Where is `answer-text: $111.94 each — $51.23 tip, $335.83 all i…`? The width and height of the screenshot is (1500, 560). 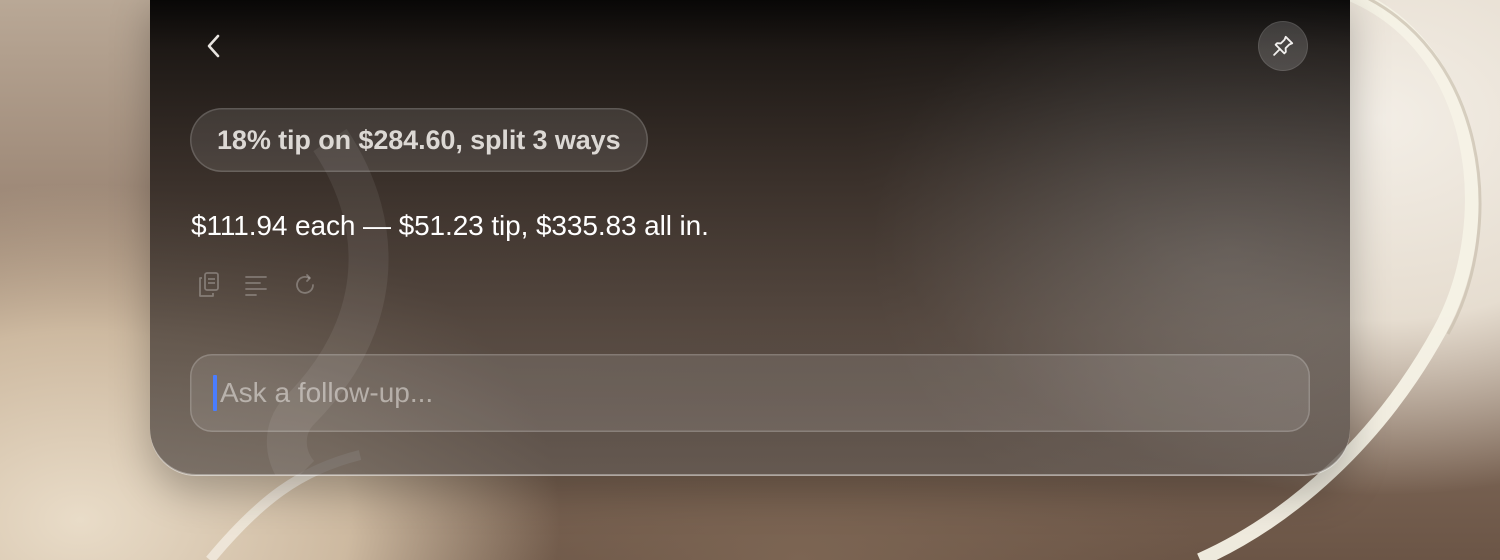
answer-text: $111.94 each — $51.23 tip, $335.83 all i… is located at coordinates (450, 225).